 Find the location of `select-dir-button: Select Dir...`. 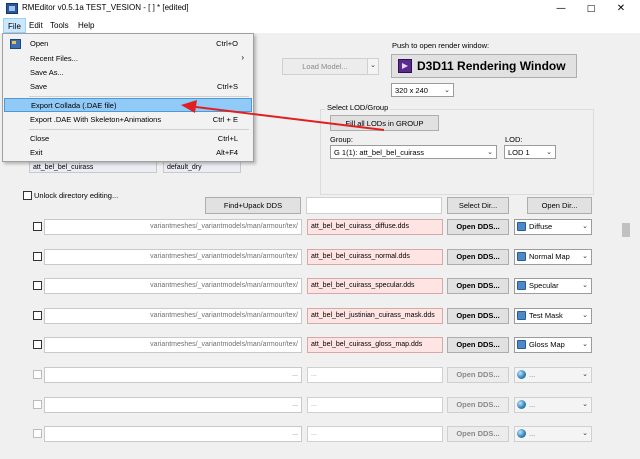

select-dir-button: Select Dir... is located at coordinates (478, 205).